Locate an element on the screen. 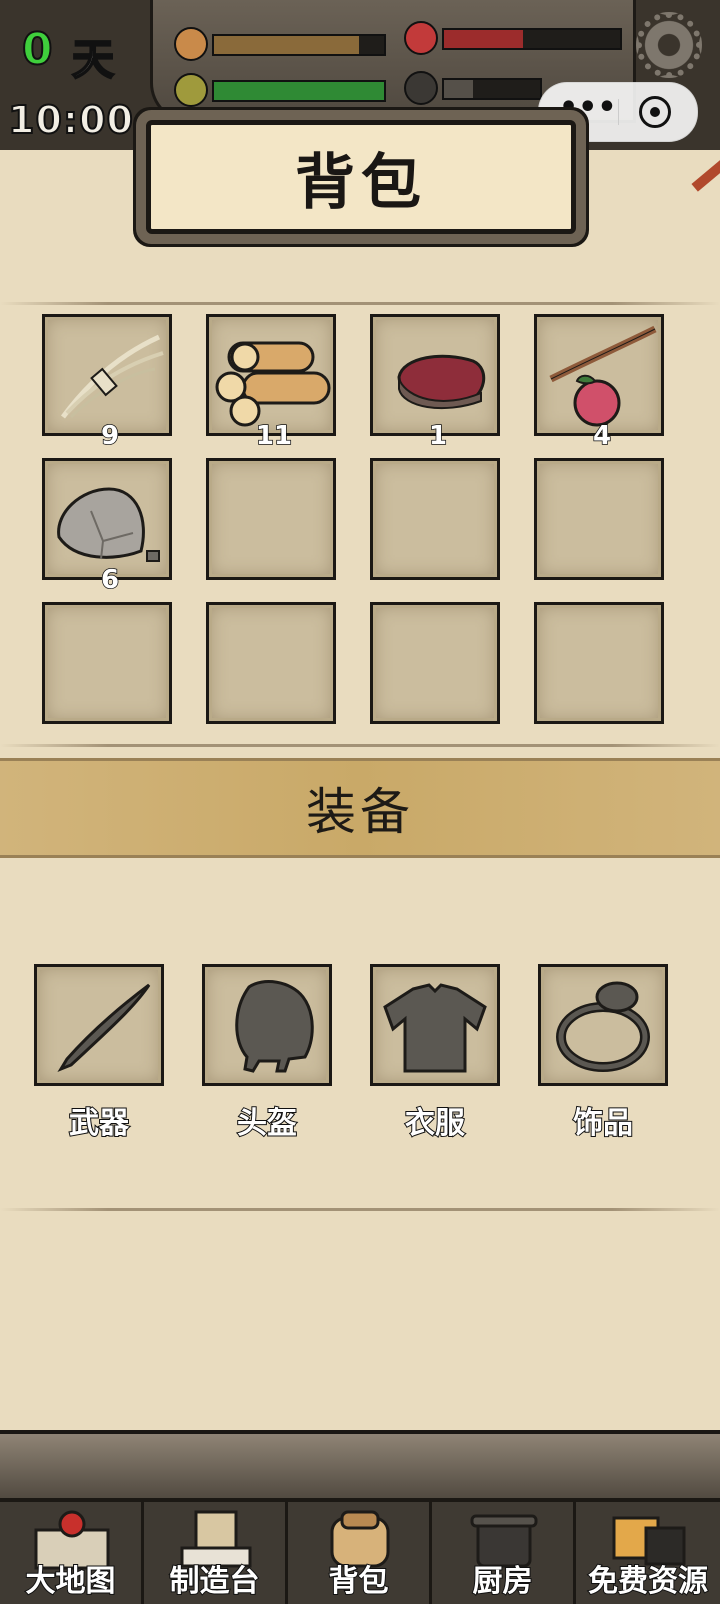  backpack-slot: 11 is located at coordinates (271, 383).